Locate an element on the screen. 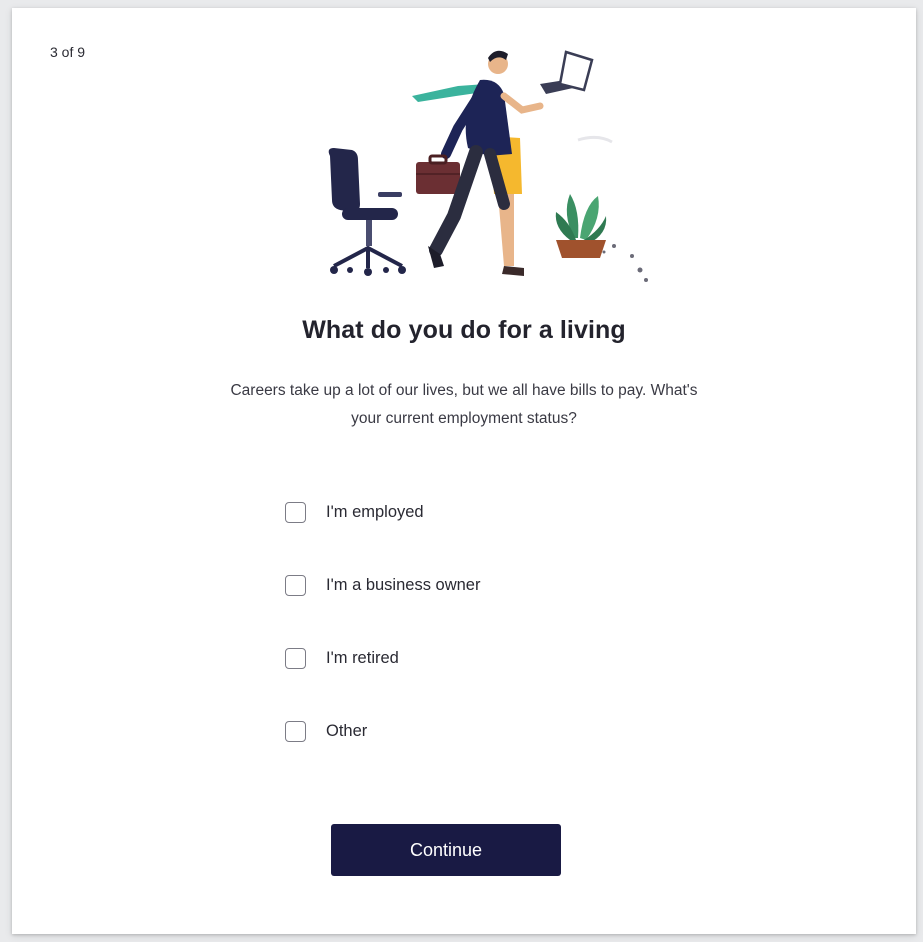  option-label: I'm retired is located at coordinates (362, 657).